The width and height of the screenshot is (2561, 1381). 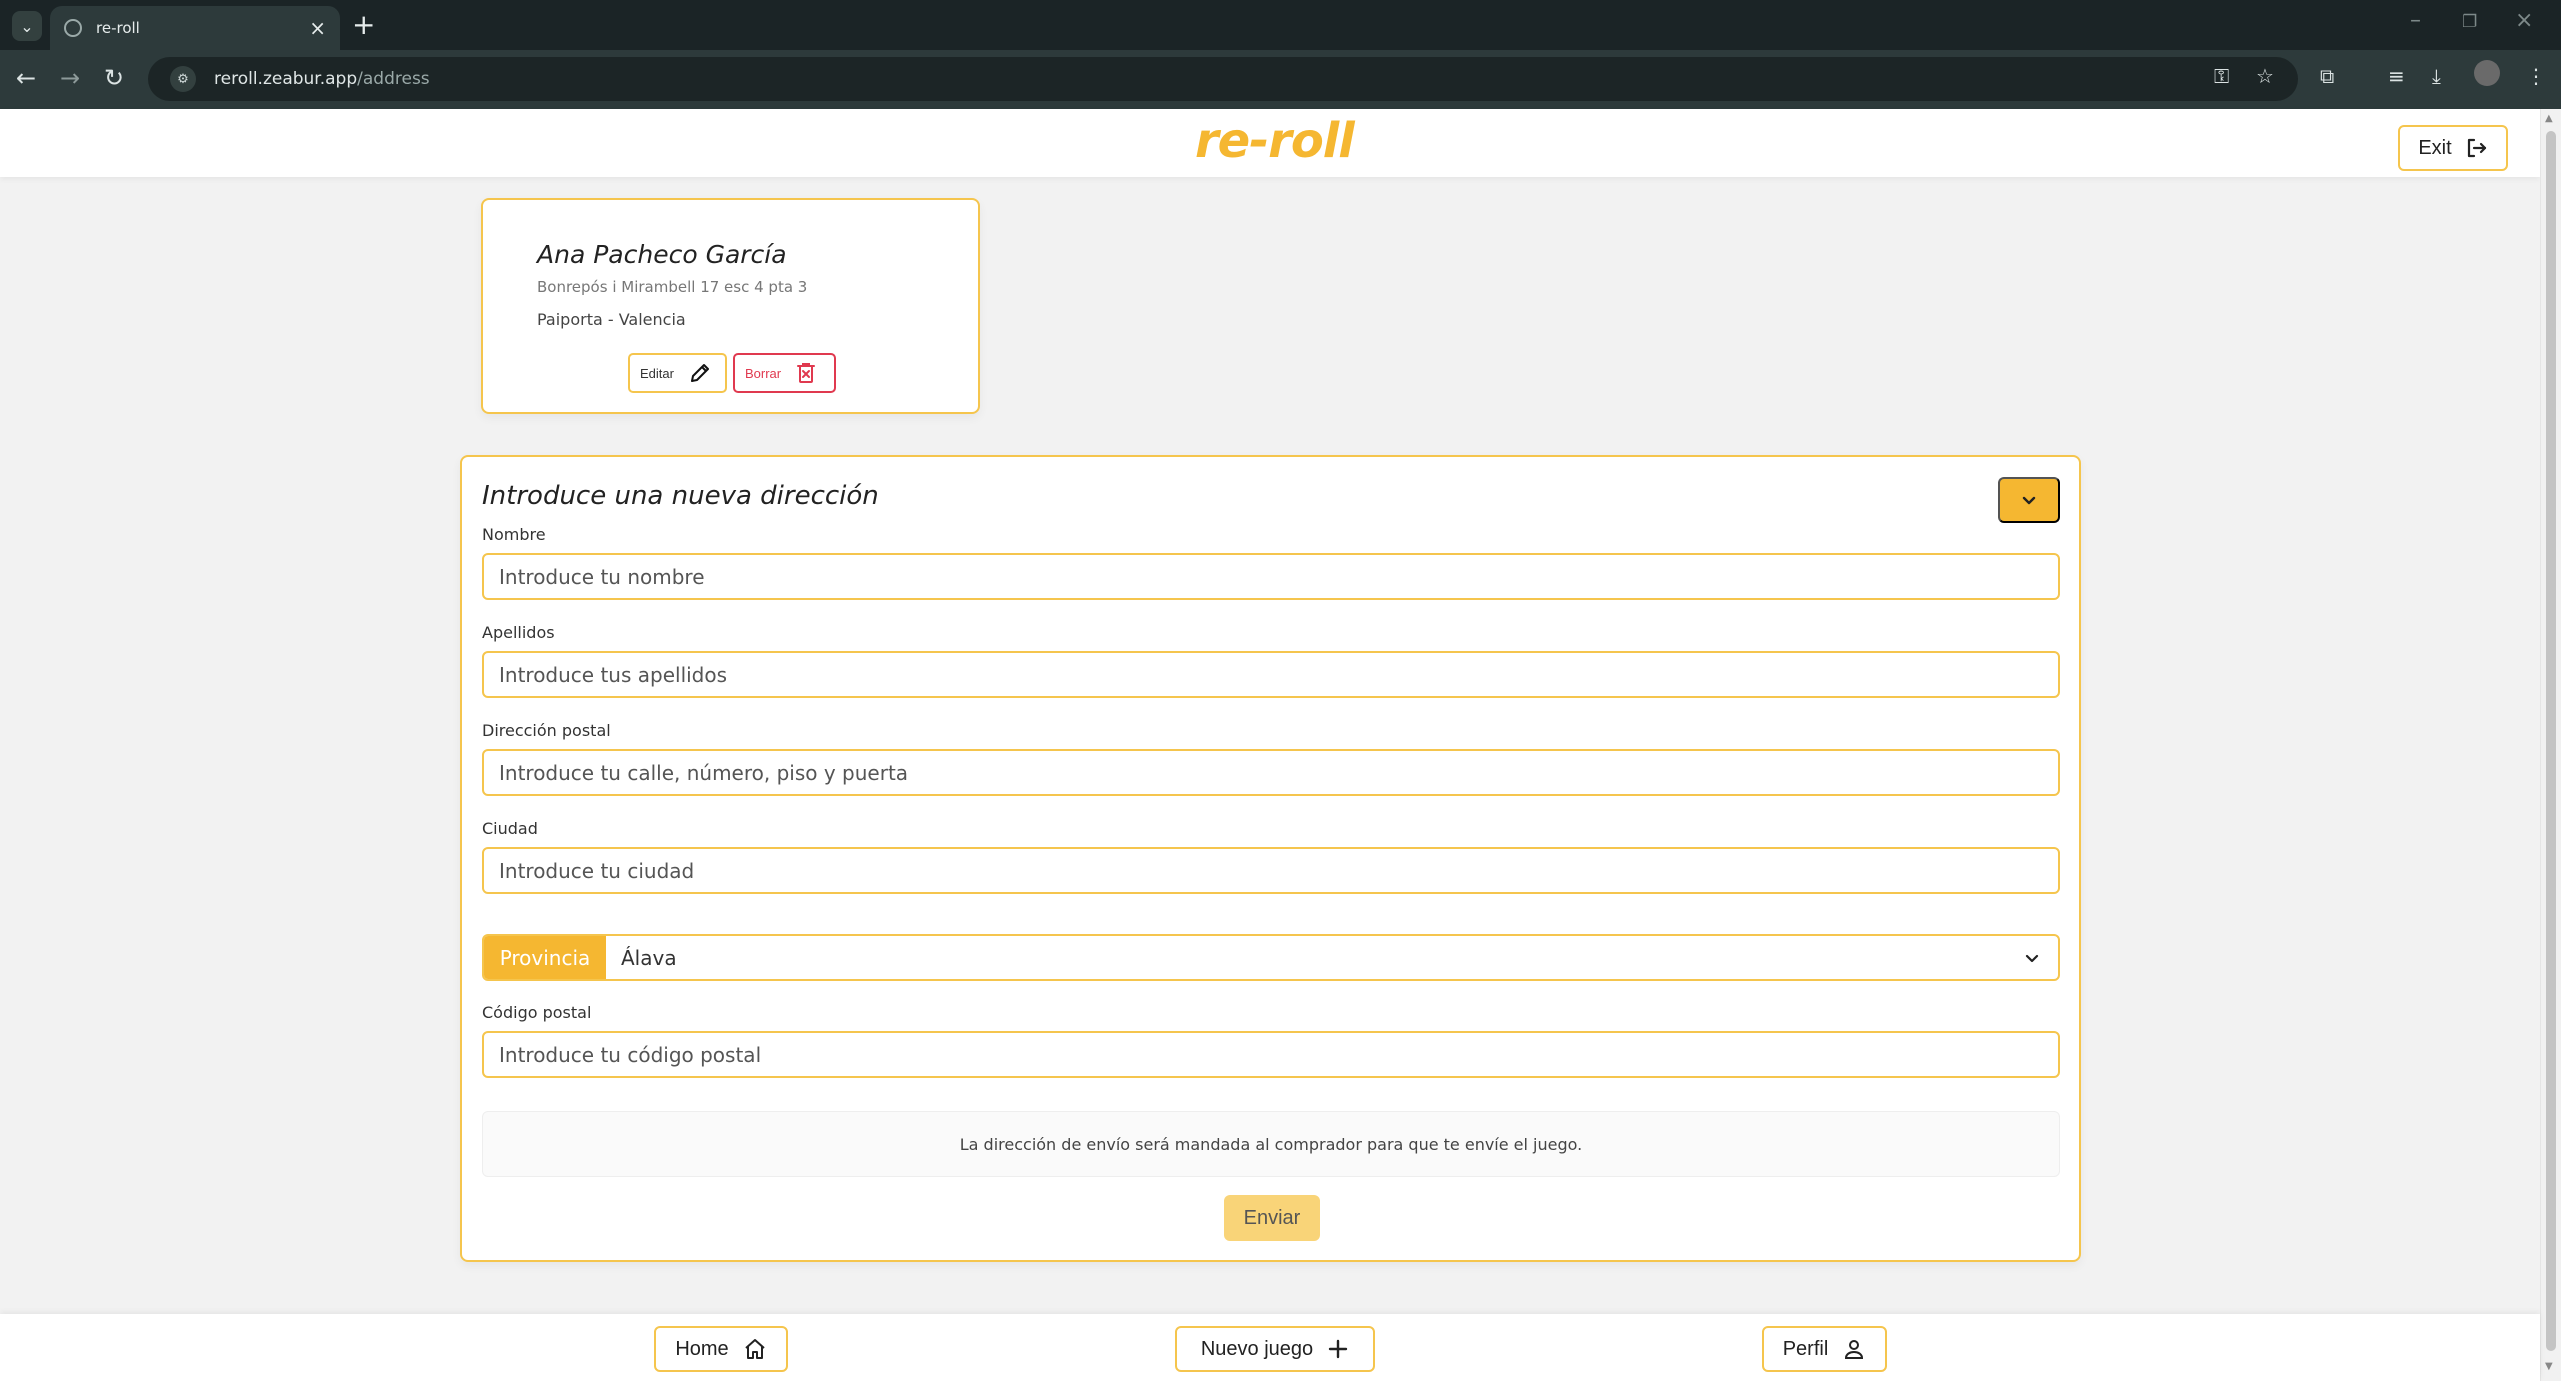 I want to click on browser-tab: re-roll ×, so click(x=195, y=28).